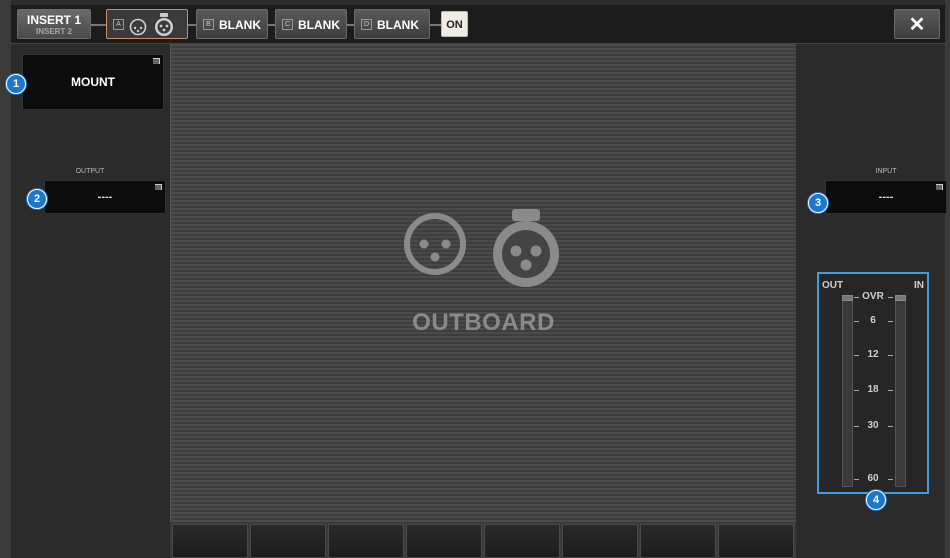 Image resolution: width=950 pixels, height=558 pixels. What do you see at coordinates (833, 285) in the screenshot?
I see `meter-out-label: OUT` at bounding box center [833, 285].